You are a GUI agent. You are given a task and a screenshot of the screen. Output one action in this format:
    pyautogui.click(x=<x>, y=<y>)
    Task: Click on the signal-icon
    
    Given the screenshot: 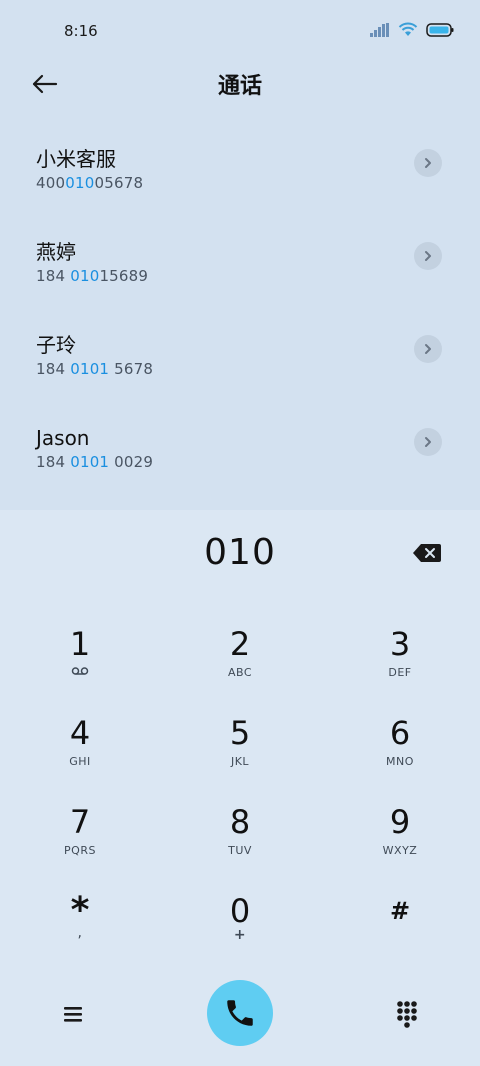 What is the action you would take?
    pyautogui.click(x=379, y=29)
    